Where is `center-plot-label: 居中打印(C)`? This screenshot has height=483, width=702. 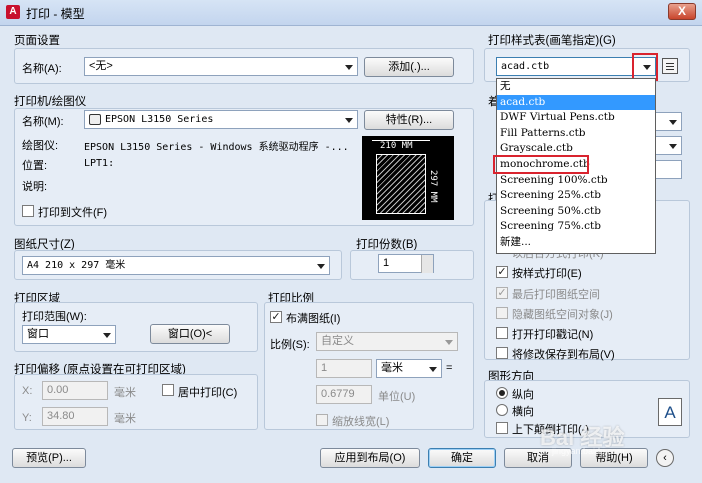
center-plot-label: 居中打印(C) is located at coordinates (208, 393).